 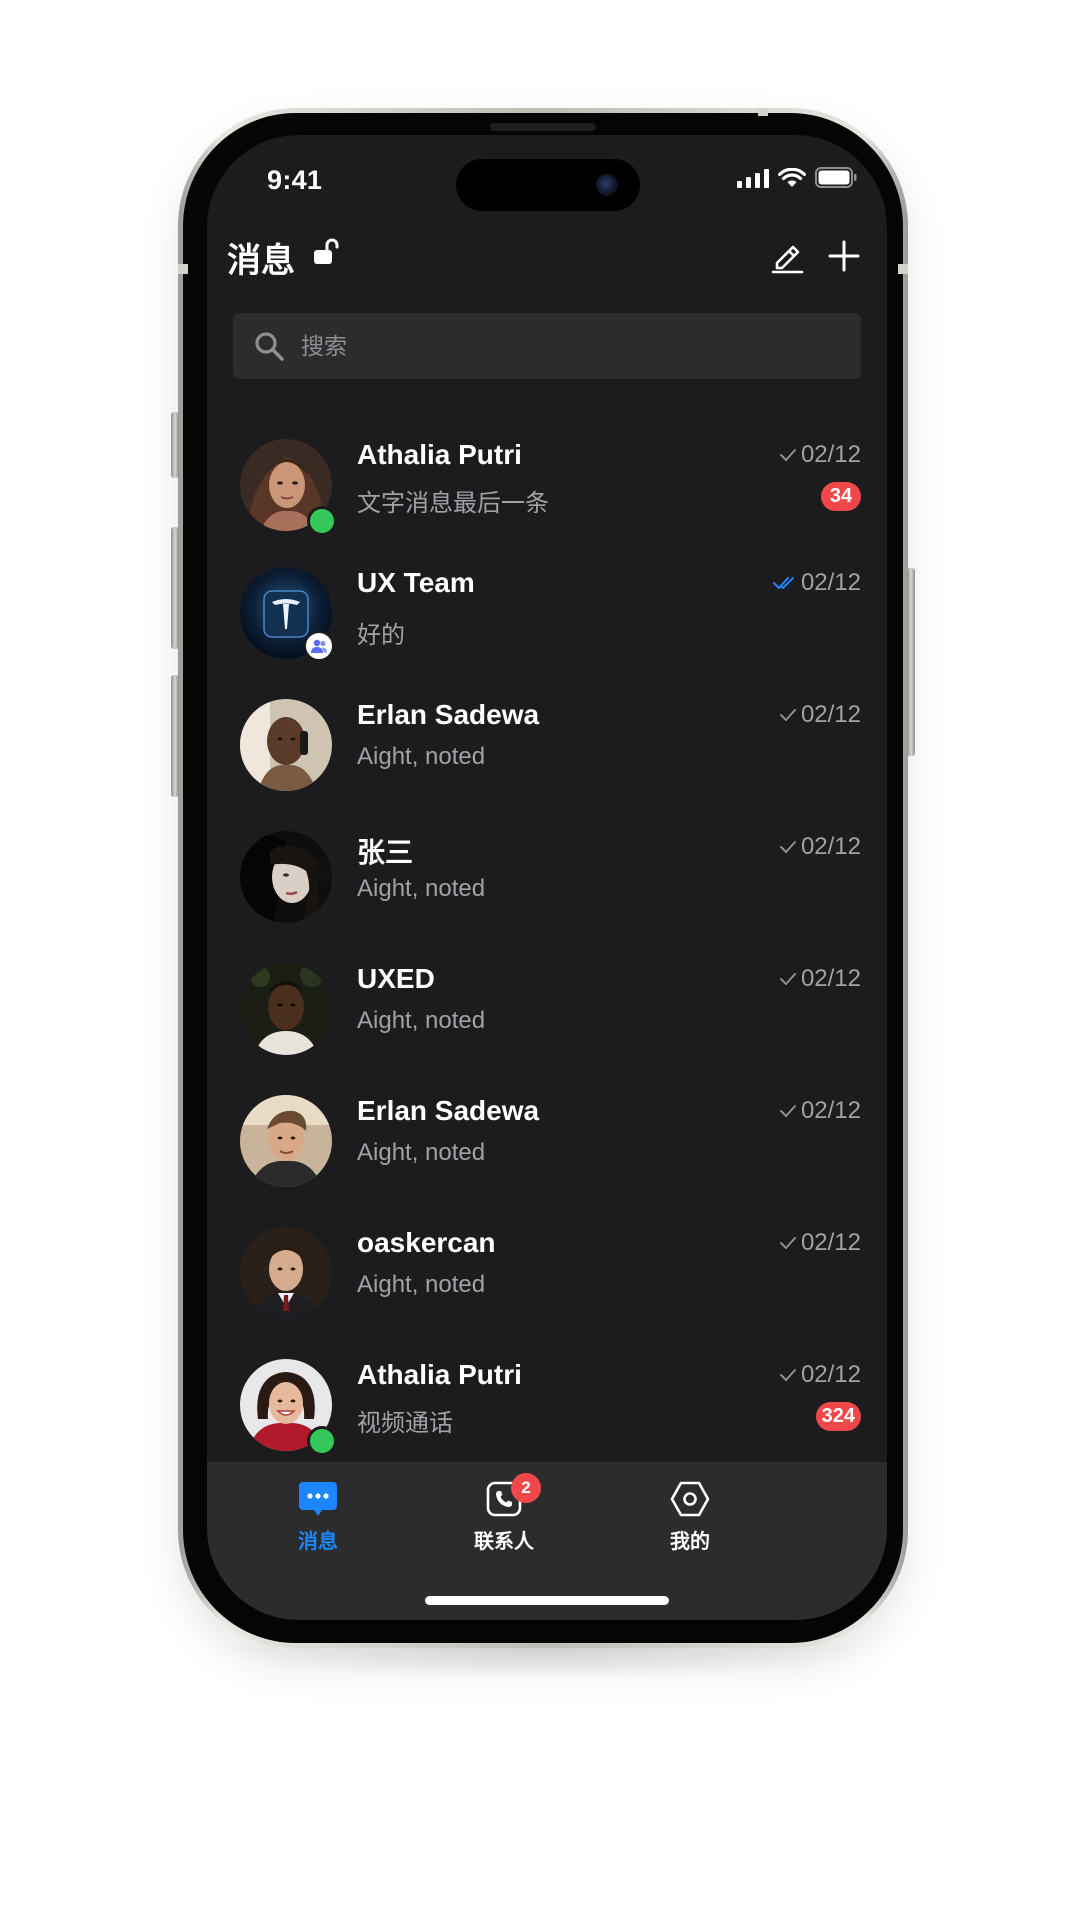 I want to click on signal-icon, so click(x=753, y=178).